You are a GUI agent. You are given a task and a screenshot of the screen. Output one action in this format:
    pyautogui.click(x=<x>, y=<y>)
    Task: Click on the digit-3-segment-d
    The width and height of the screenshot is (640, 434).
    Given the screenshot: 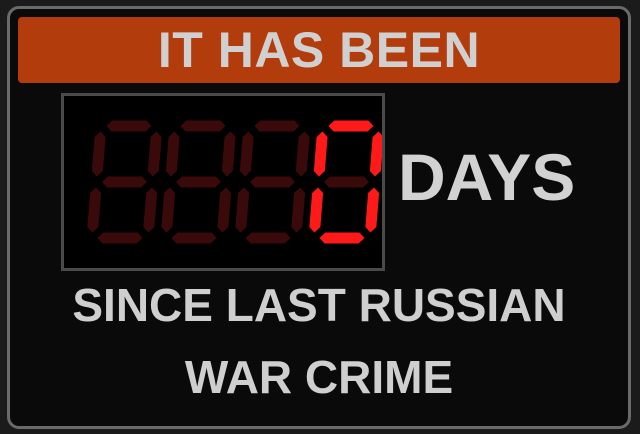 What is the action you would take?
    pyautogui.click(x=268, y=238)
    